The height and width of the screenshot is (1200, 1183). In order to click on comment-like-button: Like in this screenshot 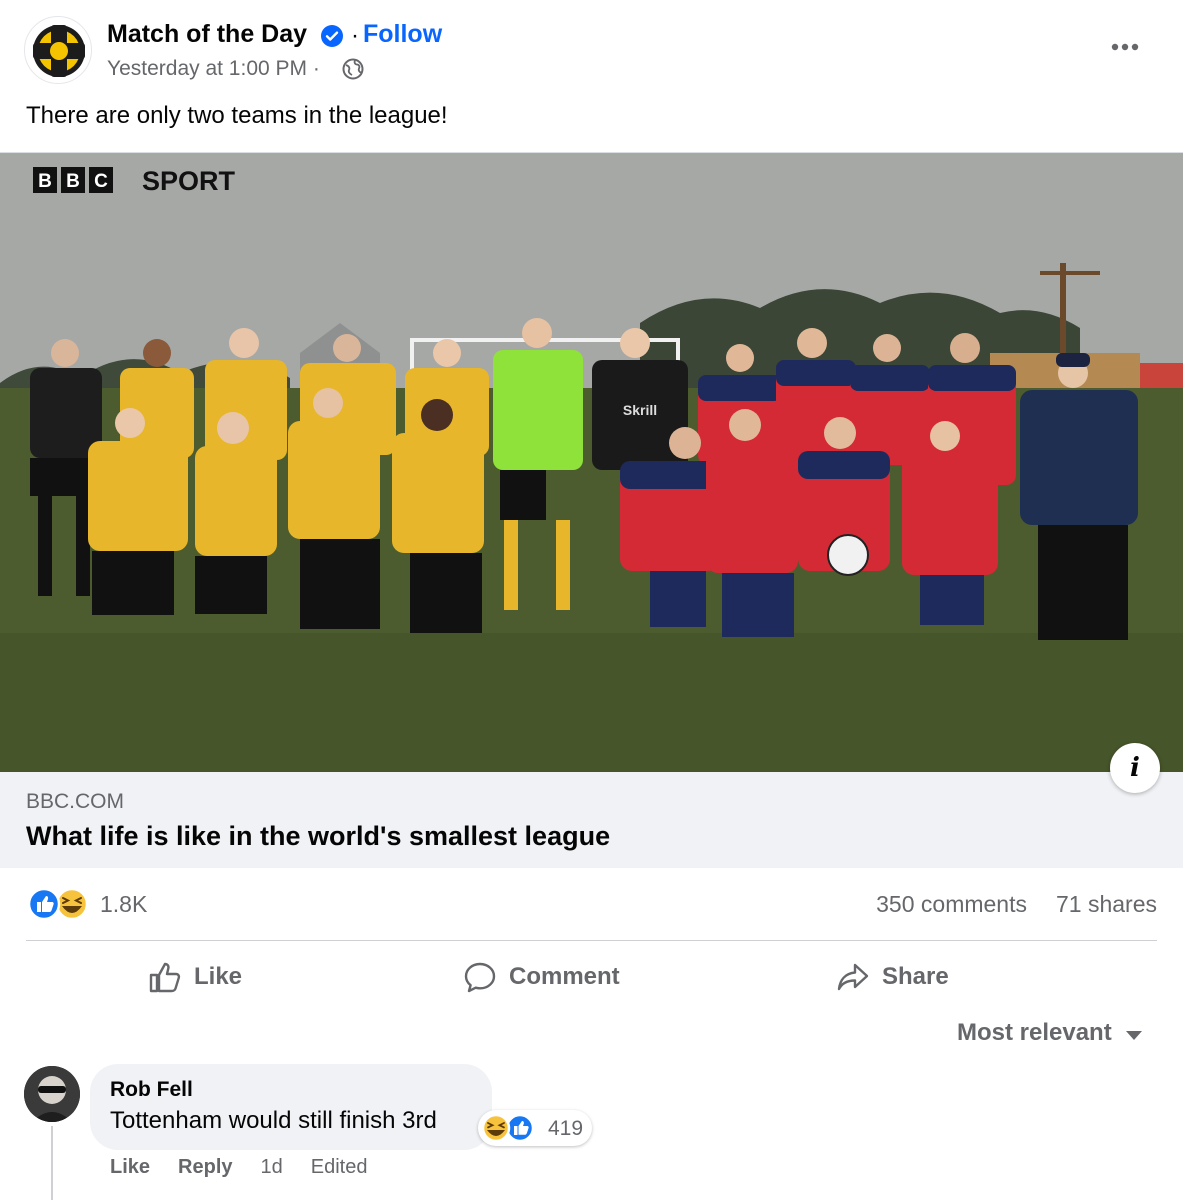, I will do `click(130, 1167)`.